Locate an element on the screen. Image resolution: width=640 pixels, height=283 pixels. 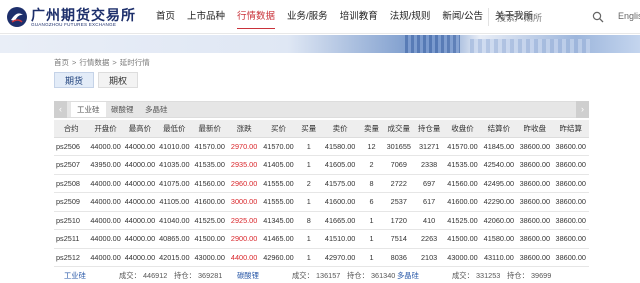
table-cell: 42060.00 is located at coordinates (499, 220).